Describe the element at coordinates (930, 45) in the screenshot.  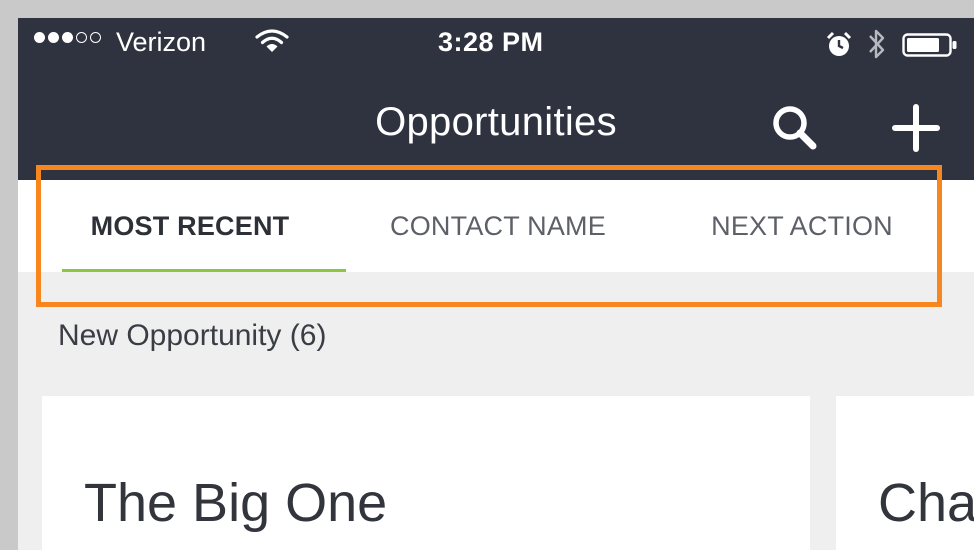
I see `battery-icon` at that location.